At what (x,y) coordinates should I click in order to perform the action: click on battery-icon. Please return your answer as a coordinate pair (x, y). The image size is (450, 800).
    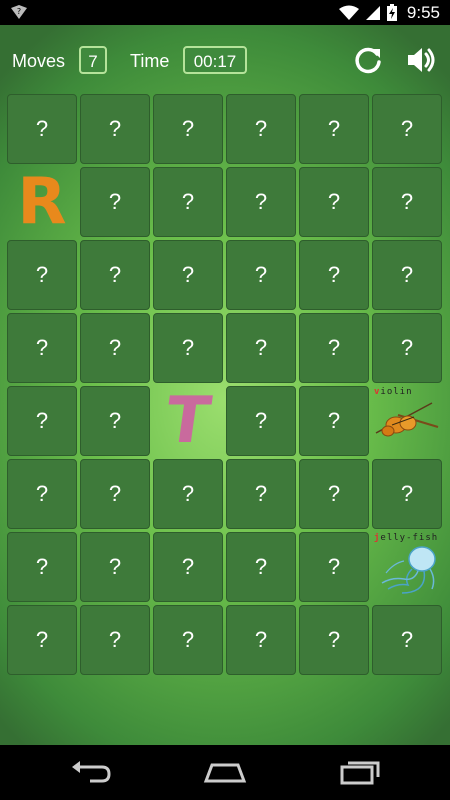
    Looking at the image, I should click on (391, 12).